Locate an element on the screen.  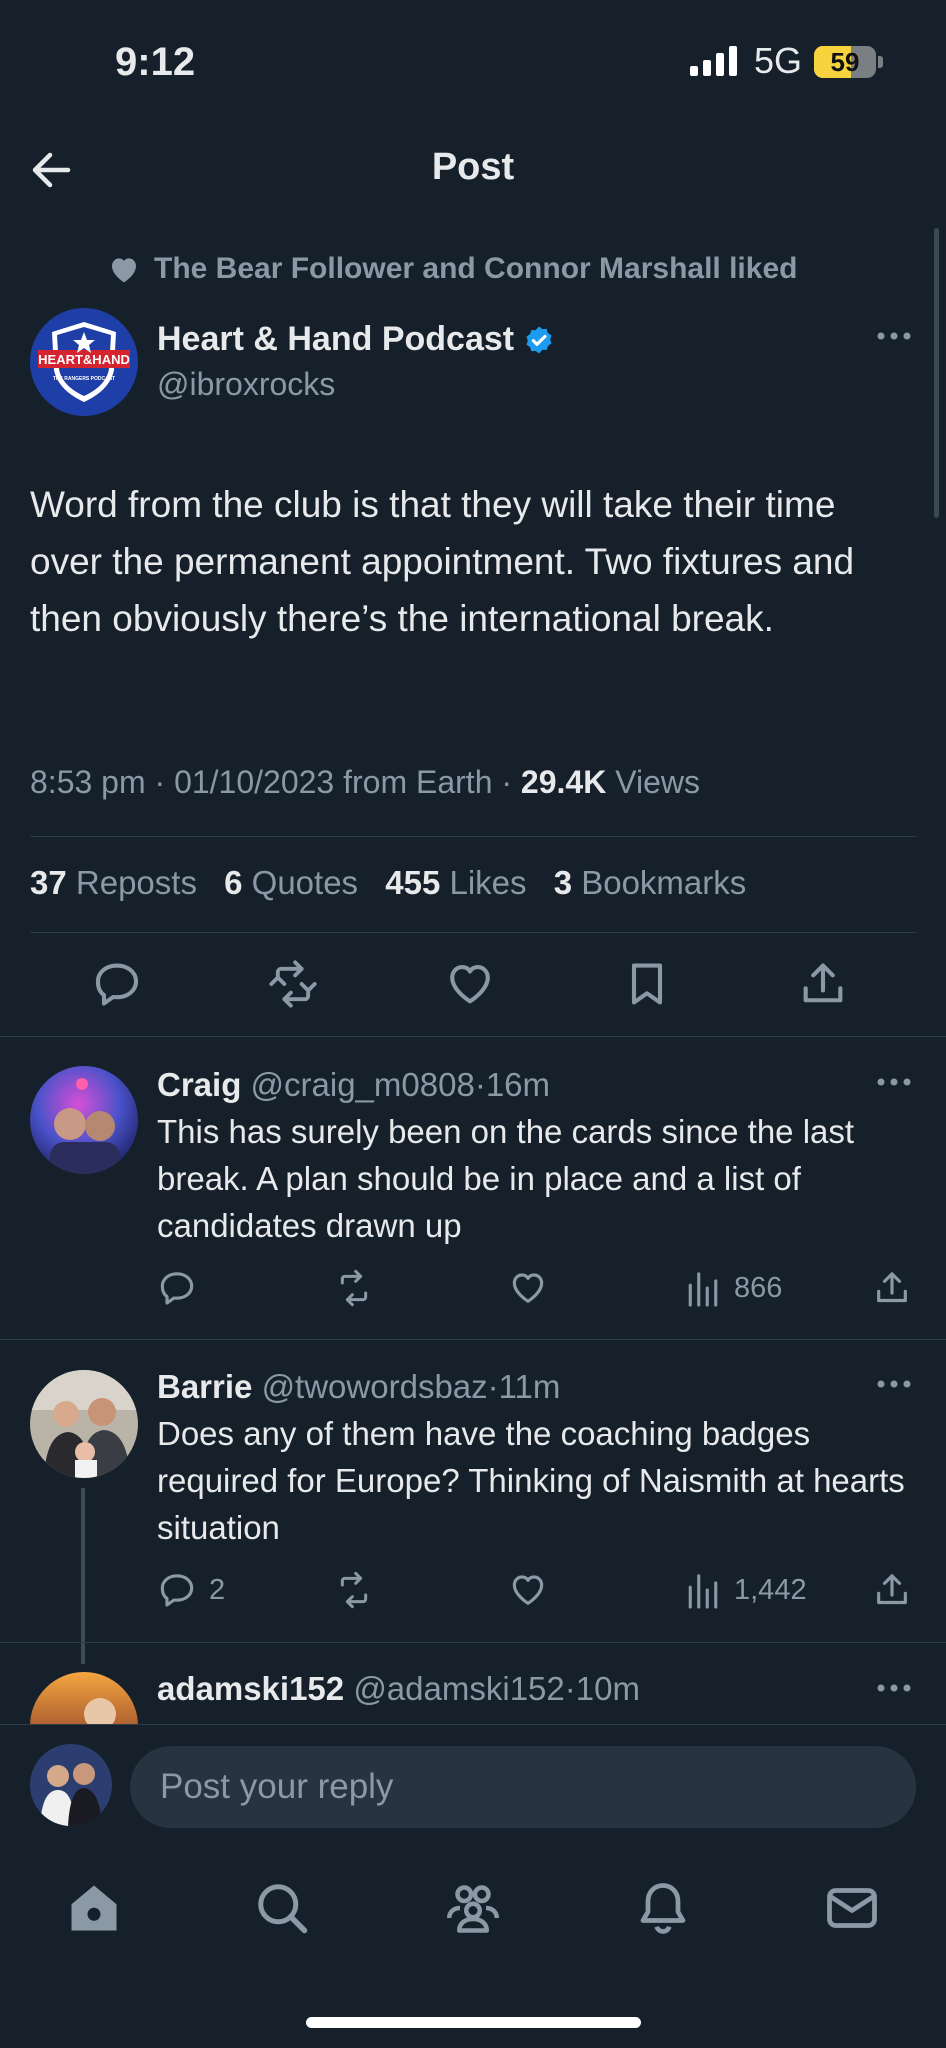
home-icon is located at coordinates (94, 1908).